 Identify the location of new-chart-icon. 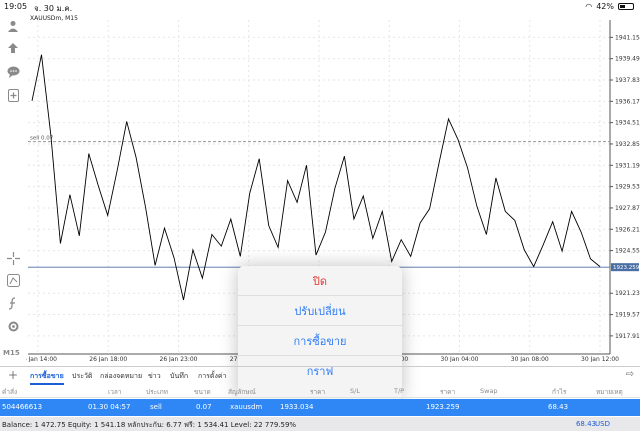
(13, 95).